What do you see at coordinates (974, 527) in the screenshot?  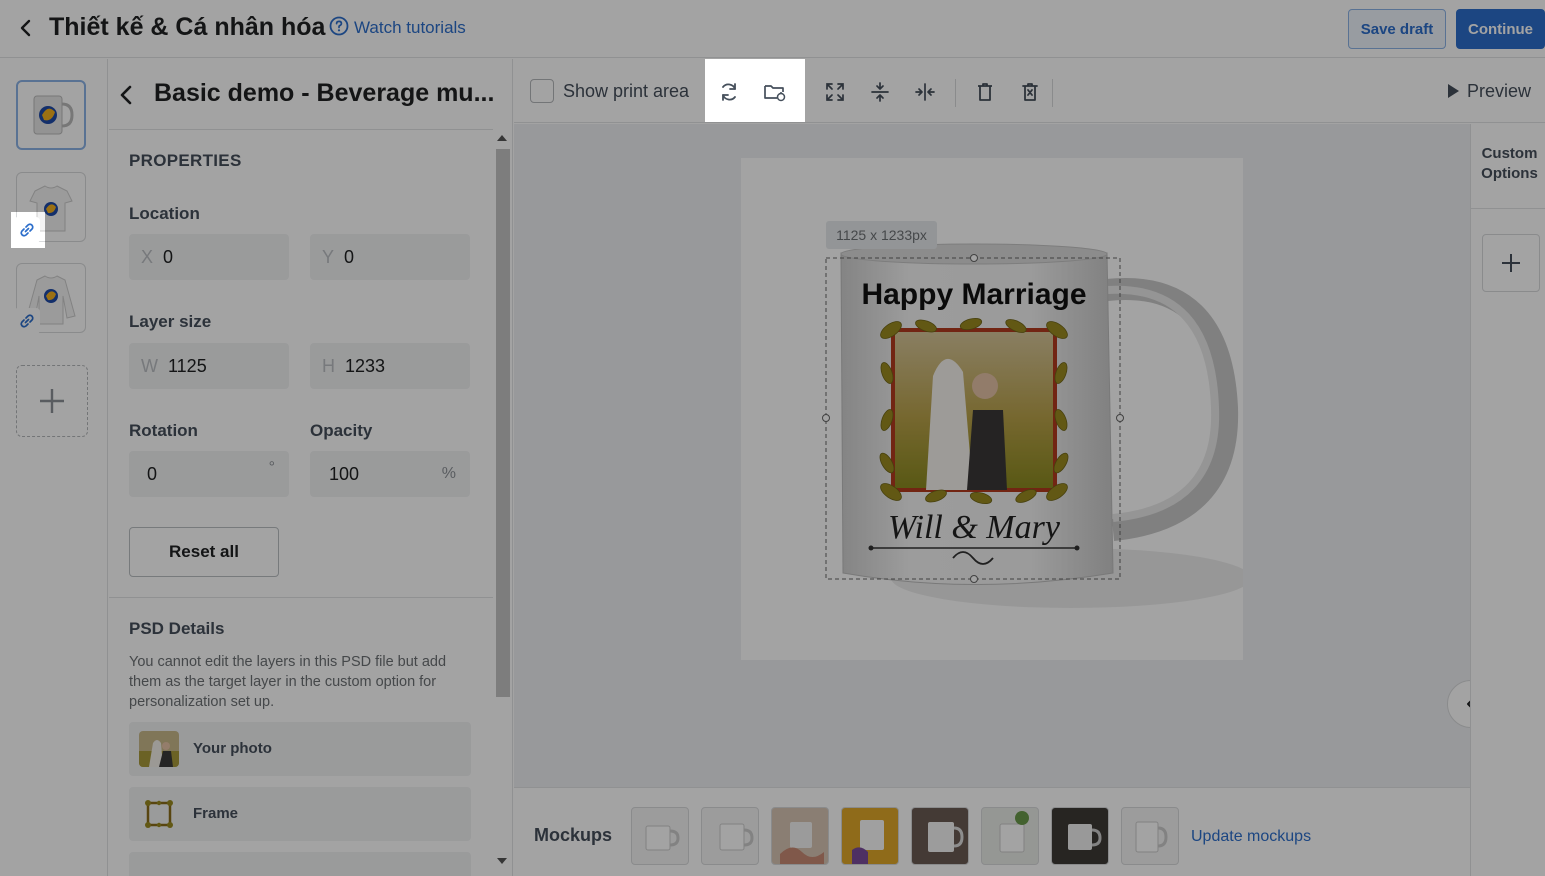 I see `mug-bottom-text: Will & Mary` at bounding box center [974, 527].